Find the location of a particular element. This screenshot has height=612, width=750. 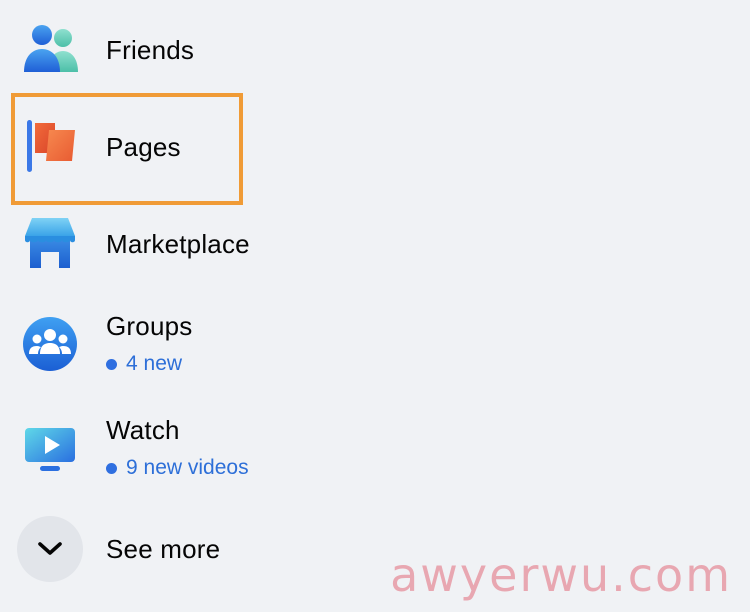

marketplace-store-icon is located at coordinates (50, 242).